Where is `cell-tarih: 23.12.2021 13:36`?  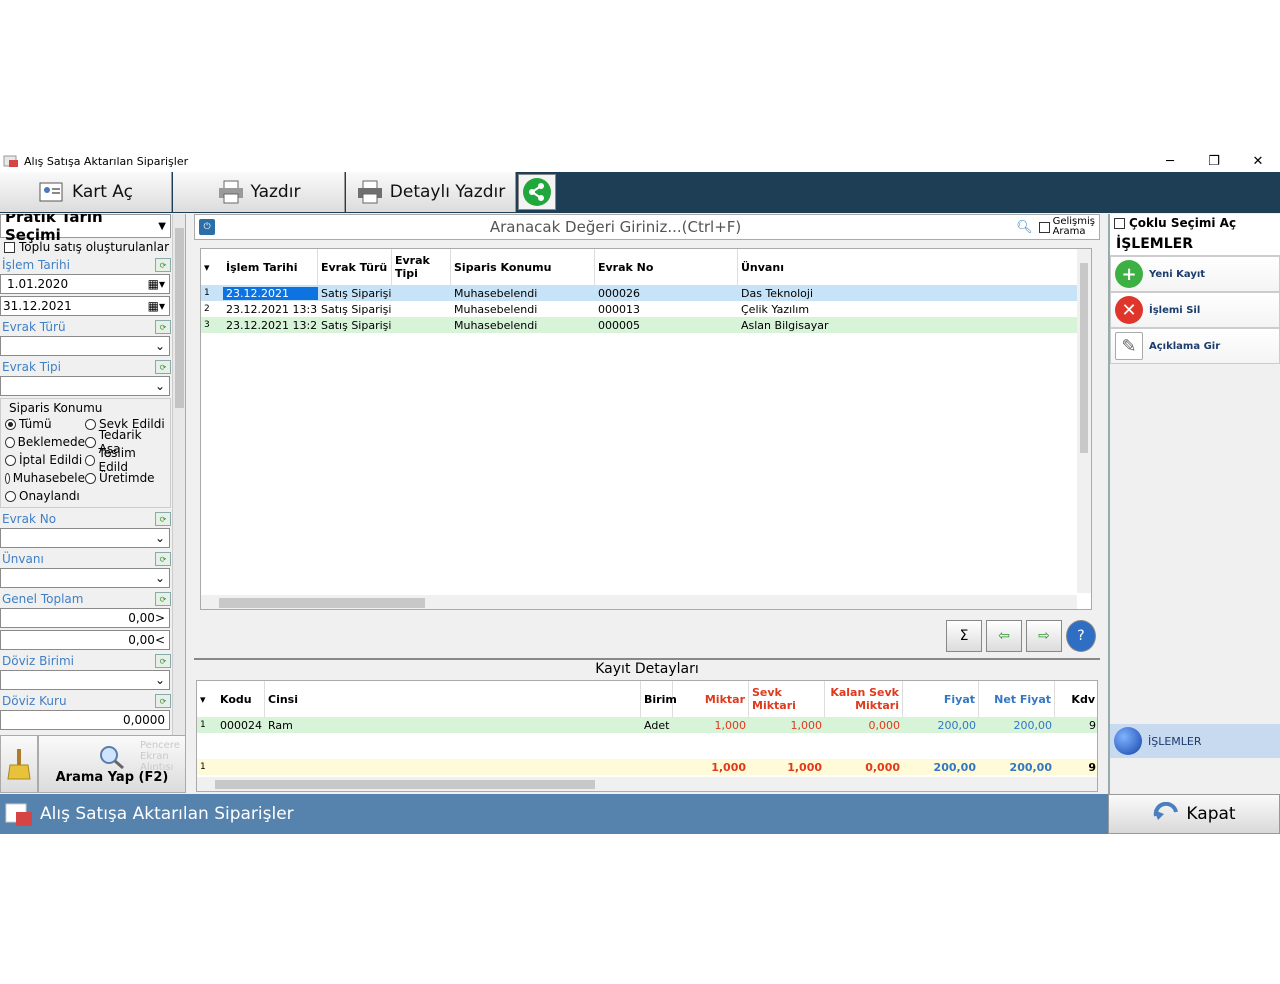
cell-tarih: 23.12.2021 13:36 is located at coordinates (270, 309).